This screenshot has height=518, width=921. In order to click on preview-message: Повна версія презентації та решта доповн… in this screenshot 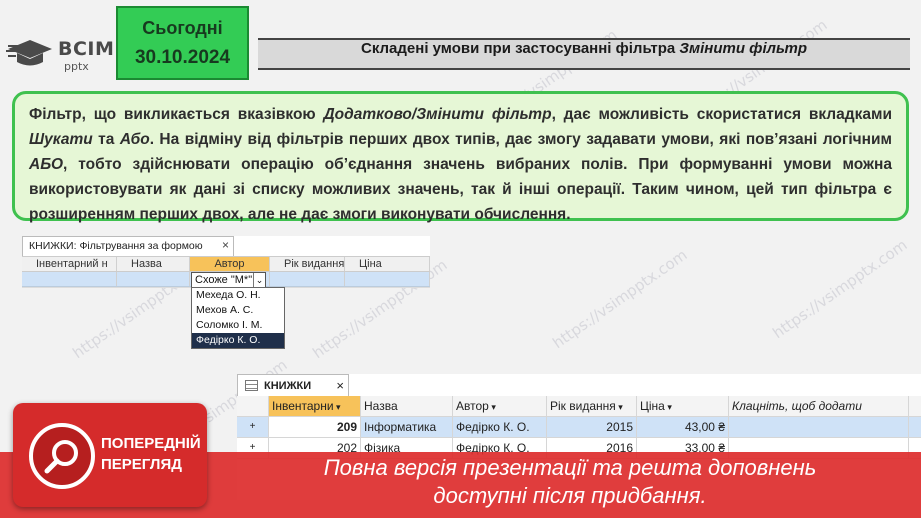, I will do `click(570, 482)`.